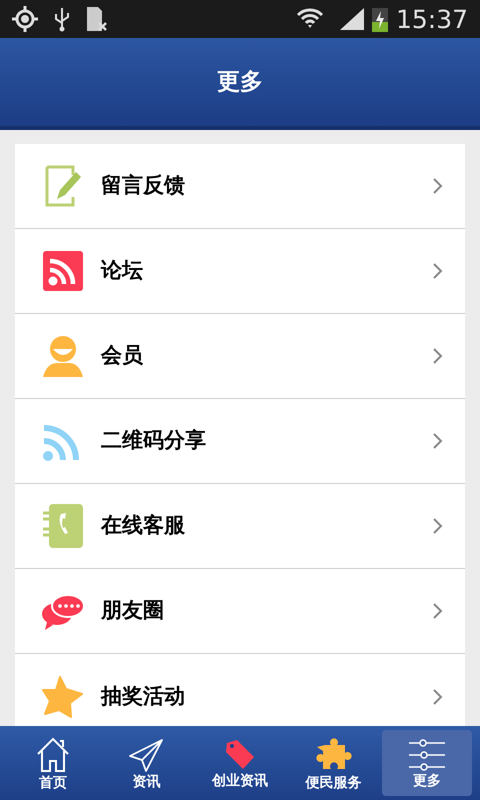  What do you see at coordinates (53, 754) in the screenshot?
I see `house-icon` at bounding box center [53, 754].